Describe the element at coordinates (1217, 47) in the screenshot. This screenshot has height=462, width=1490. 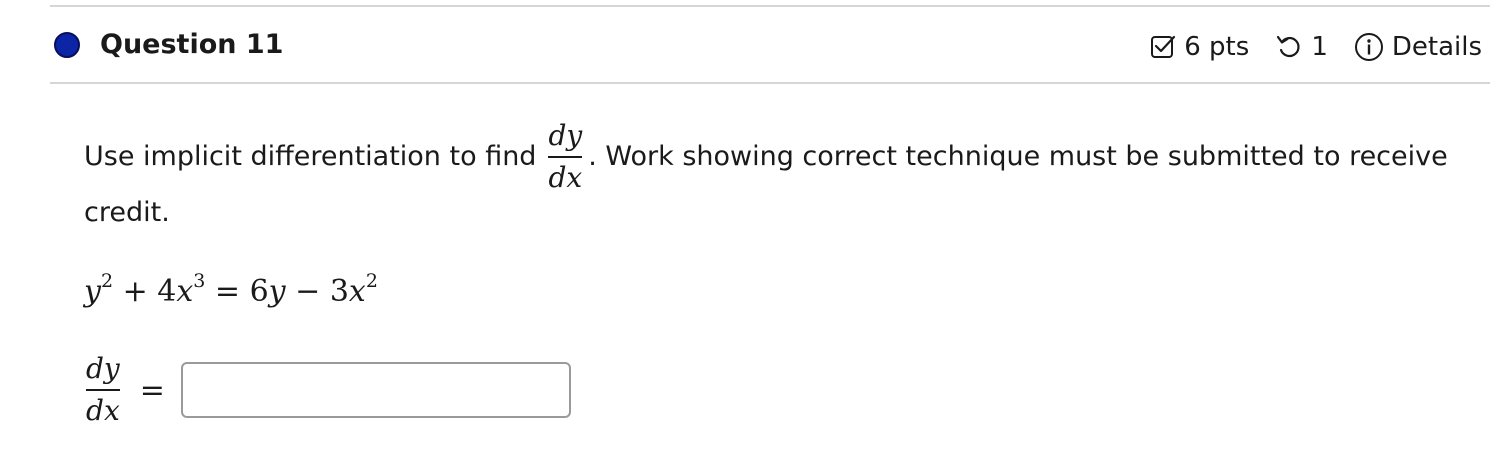
I see `points-label: 6 pts` at that location.